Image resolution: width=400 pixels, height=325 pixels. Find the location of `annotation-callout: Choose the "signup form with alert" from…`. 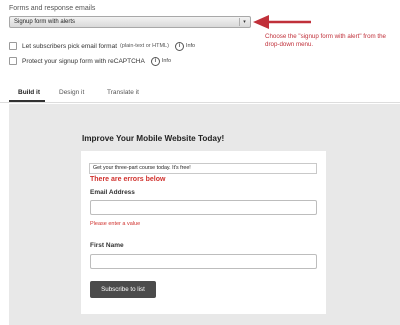

annotation-callout: Choose the "signup form with alert" from… is located at coordinates (325, 41).